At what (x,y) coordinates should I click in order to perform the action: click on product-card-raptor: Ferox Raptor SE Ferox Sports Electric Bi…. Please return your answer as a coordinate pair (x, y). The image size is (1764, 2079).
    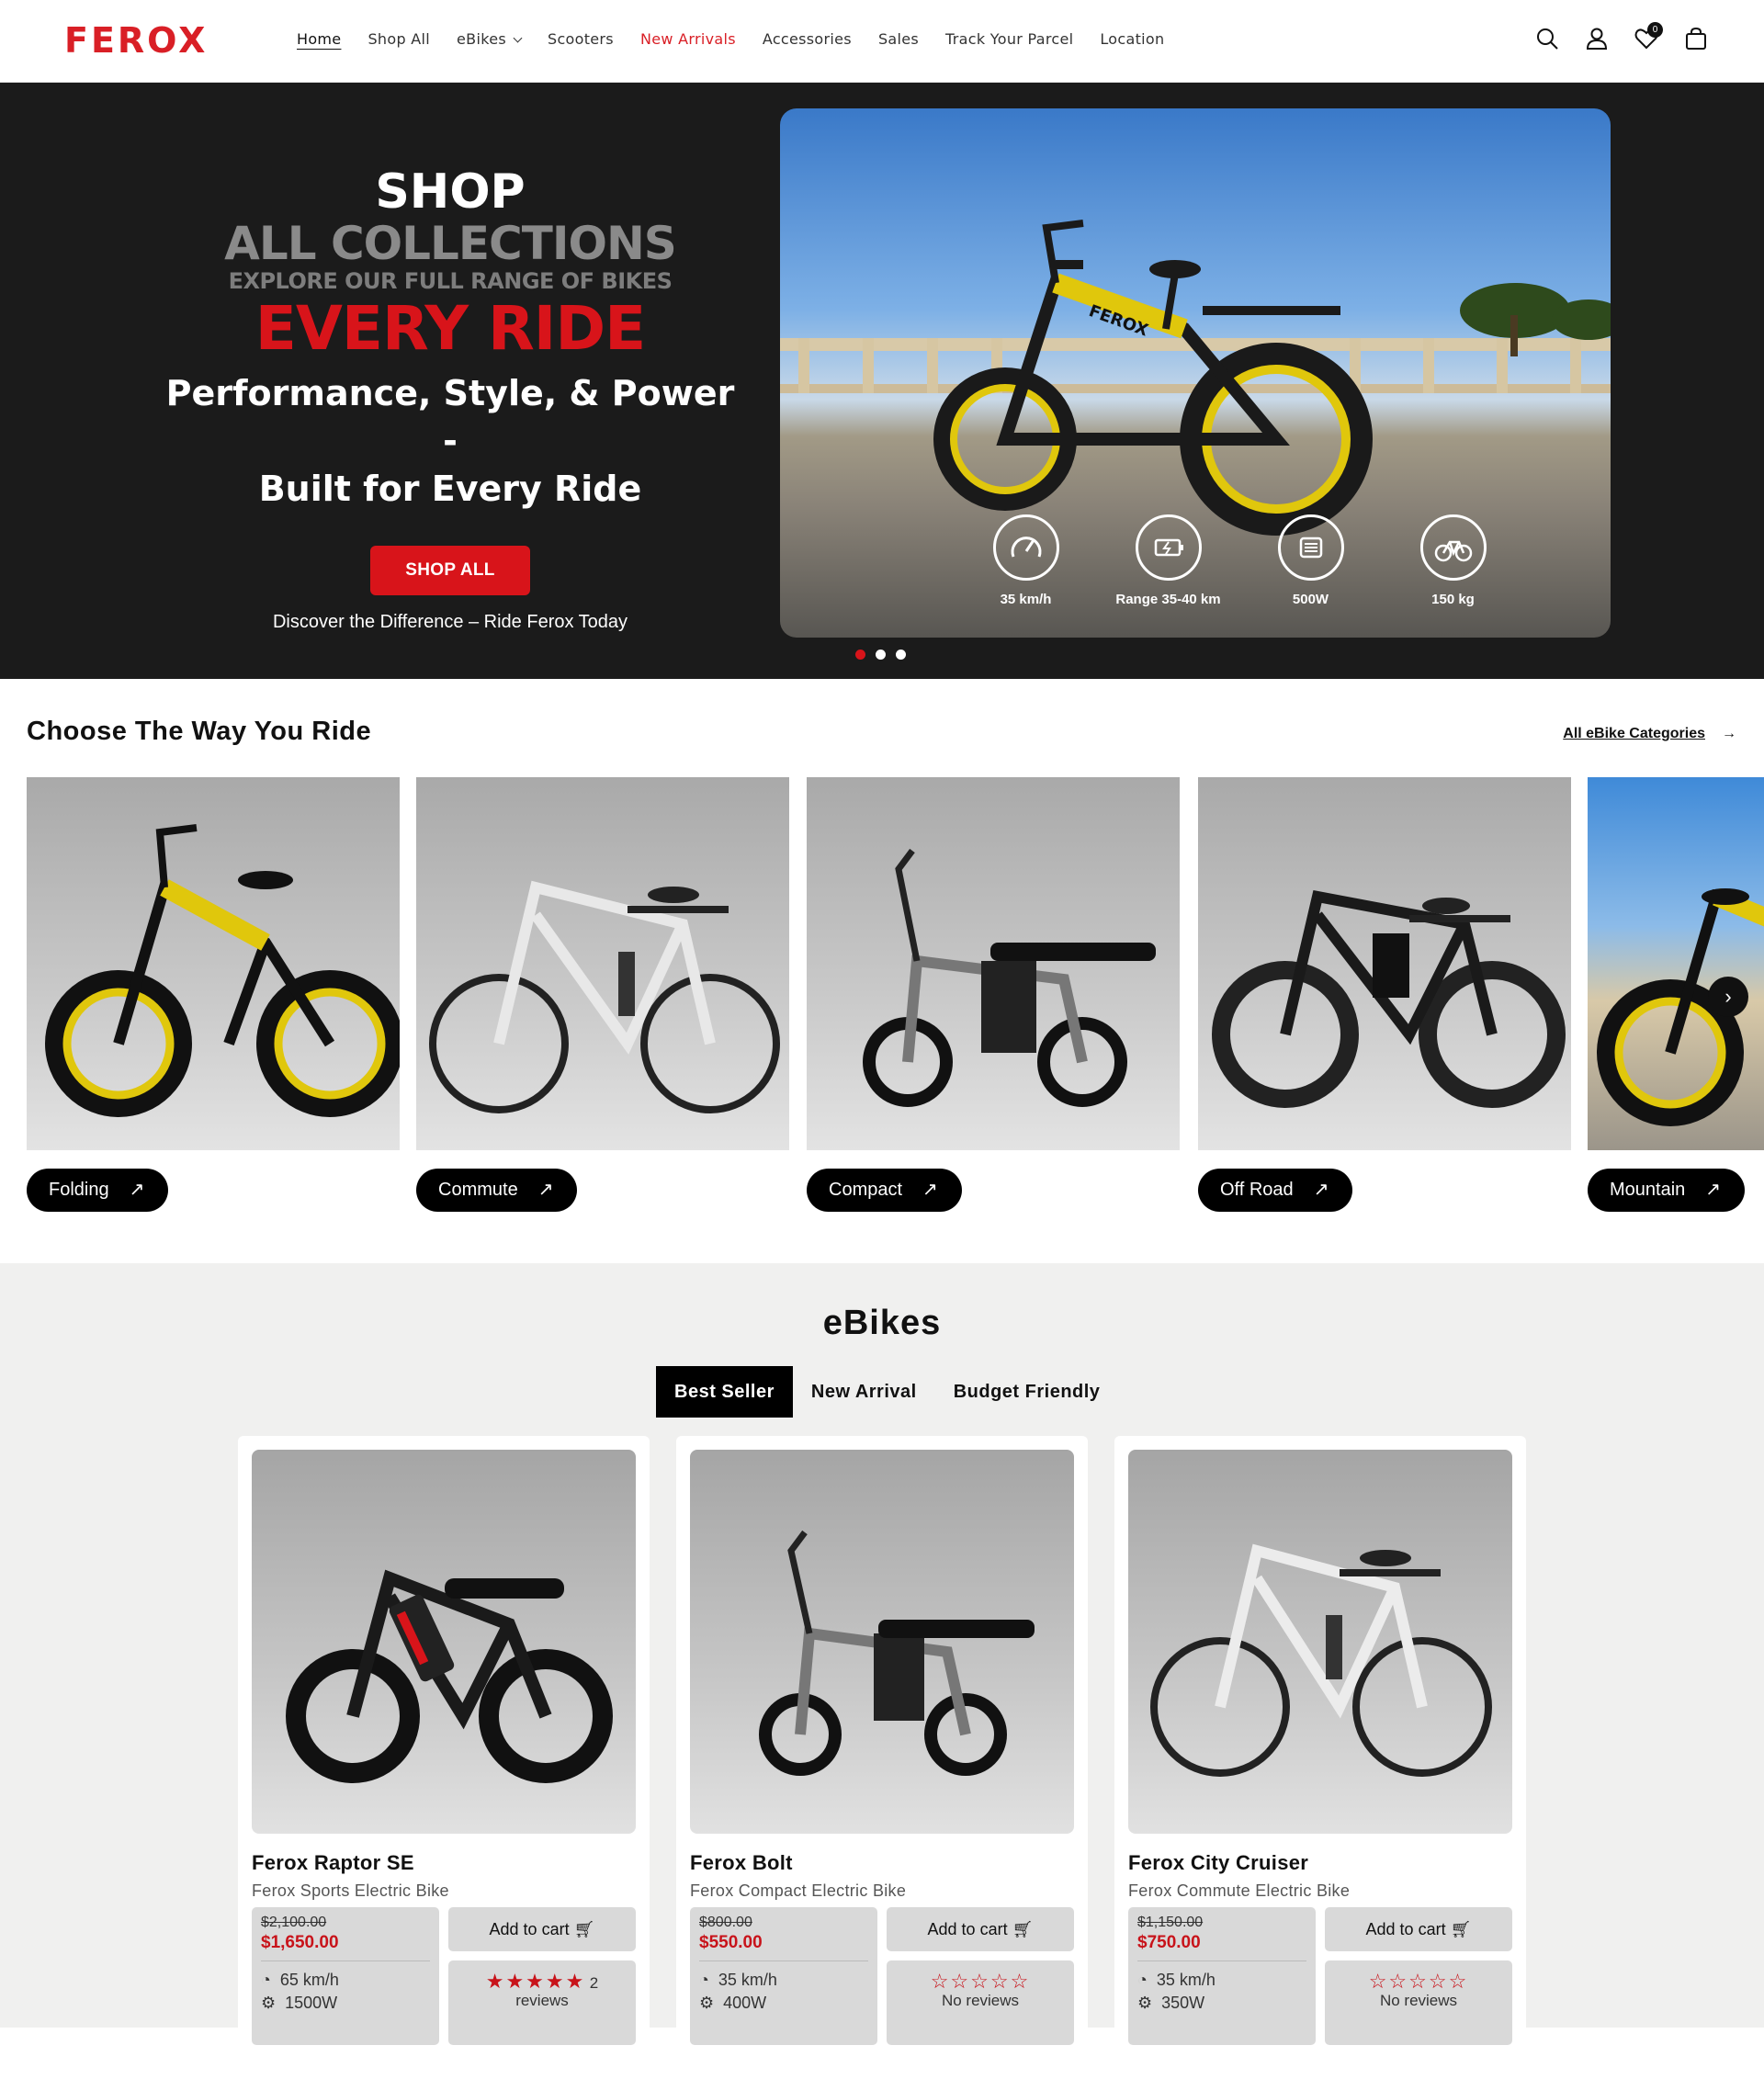
    Looking at the image, I should click on (444, 1757).